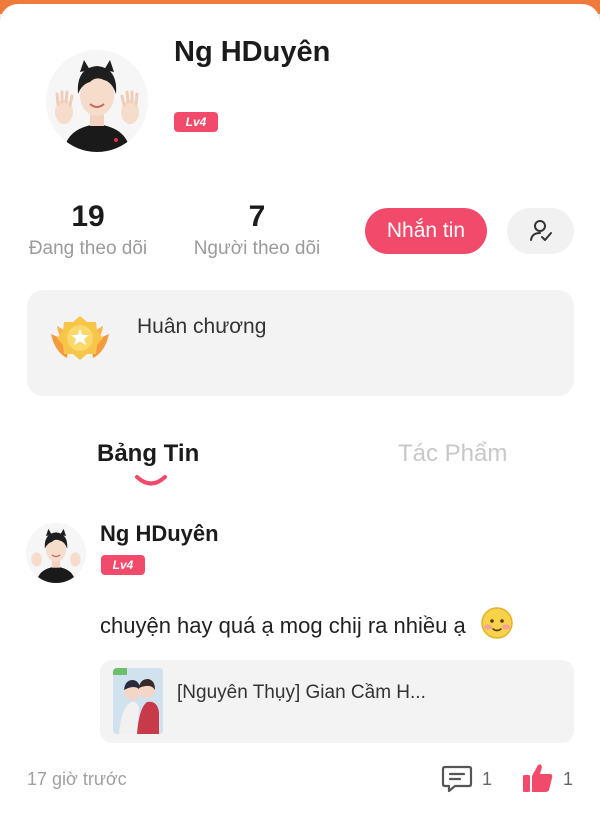 The image size is (600, 822). Describe the element at coordinates (487, 779) in the screenshot. I see `comment-count: 1` at that location.